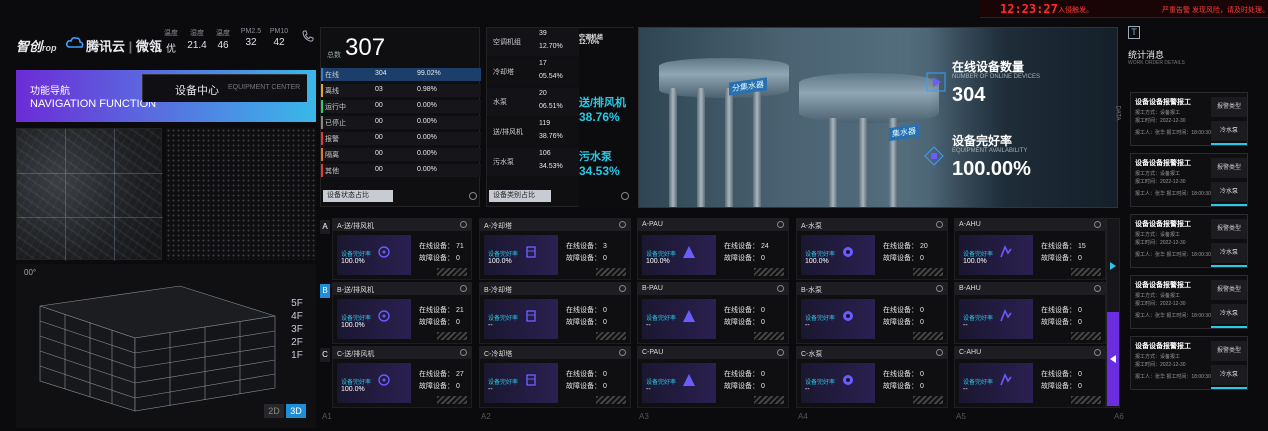  I want to click on card-rate-value: --, so click(965, 389).